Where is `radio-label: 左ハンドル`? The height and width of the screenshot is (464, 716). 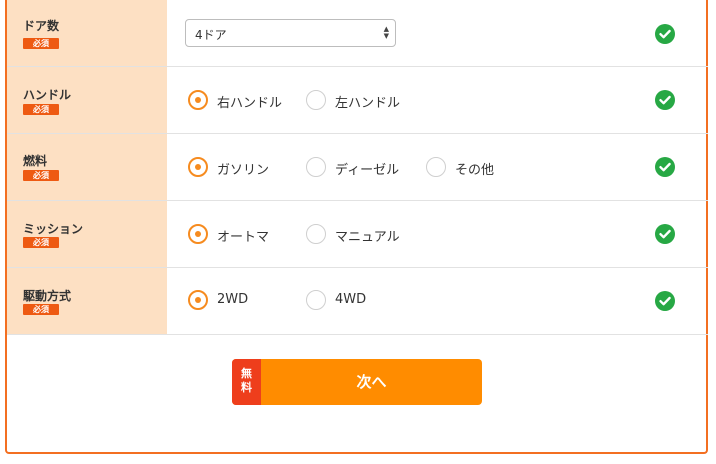
radio-label: 左ハンドル is located at coordinates (368, 103).